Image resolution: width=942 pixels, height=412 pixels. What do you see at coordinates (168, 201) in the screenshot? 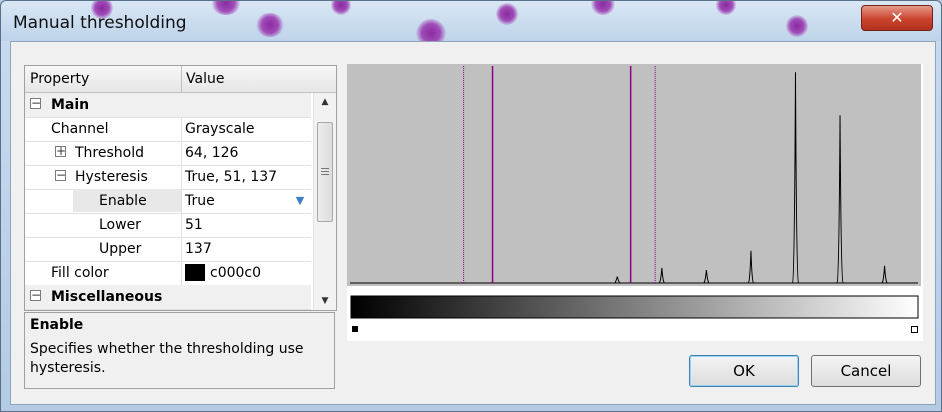
I see `property-row: Enable True ▼` at bounding box center [168, 201].